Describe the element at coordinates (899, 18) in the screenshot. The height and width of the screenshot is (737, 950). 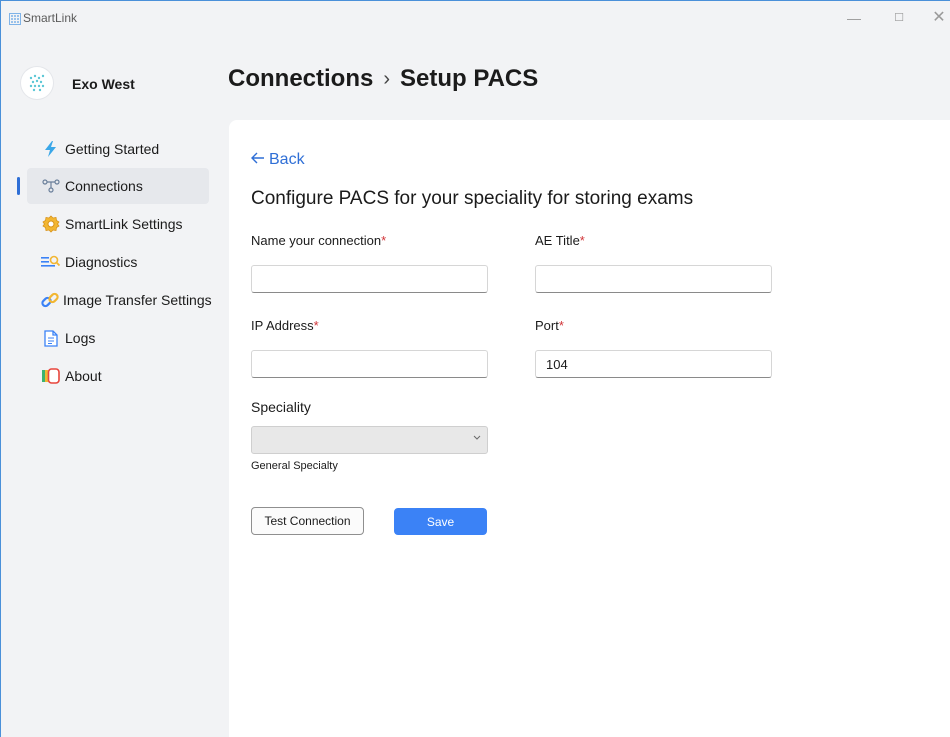
I see `maximize-button: ☐` at that location.